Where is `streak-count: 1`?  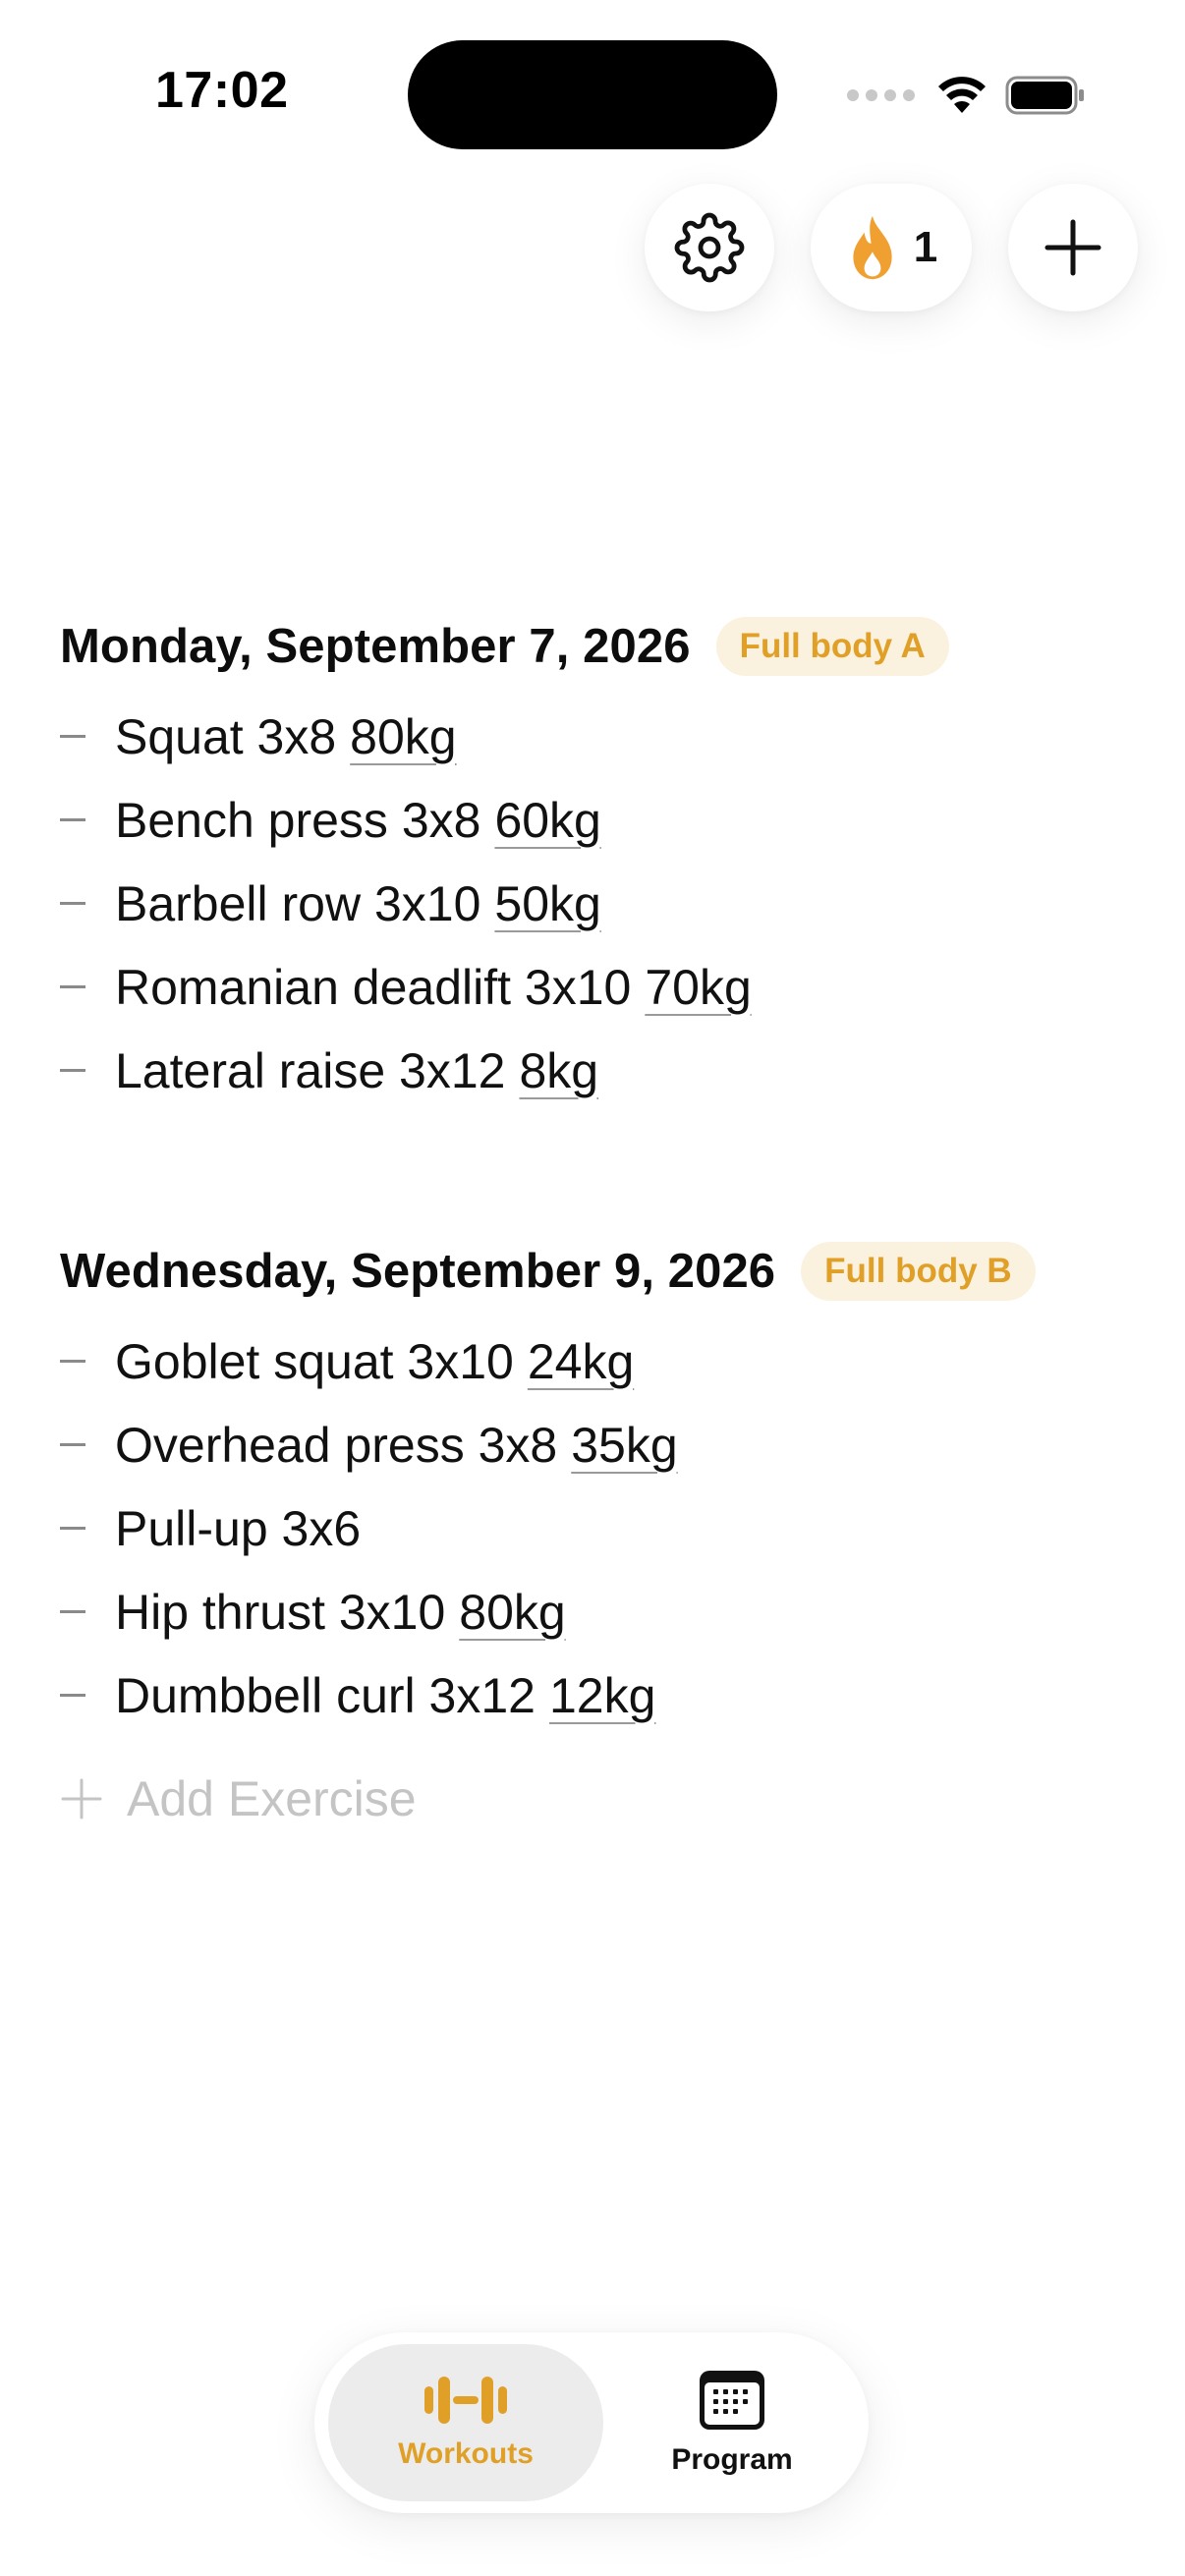 streak-count: 1 is located at coordinates (926, 247).